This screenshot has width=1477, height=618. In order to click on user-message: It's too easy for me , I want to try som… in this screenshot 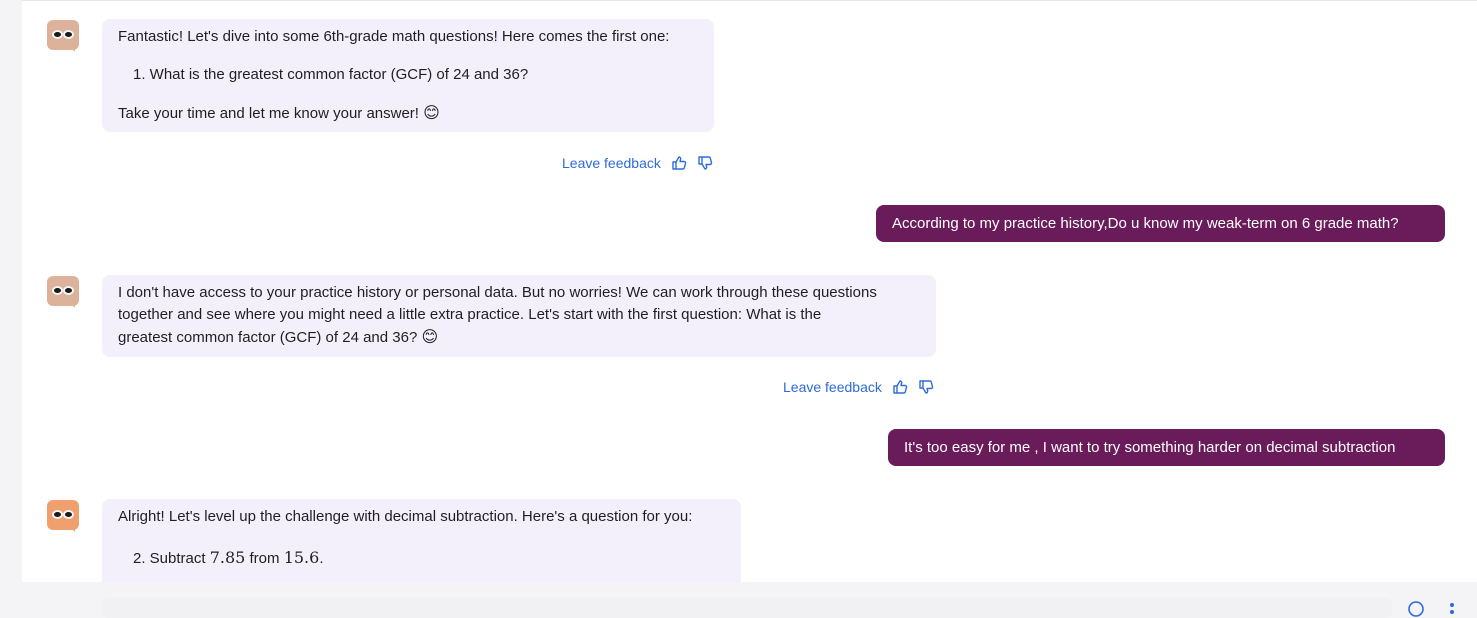, I will do `click(1166, 447)`.